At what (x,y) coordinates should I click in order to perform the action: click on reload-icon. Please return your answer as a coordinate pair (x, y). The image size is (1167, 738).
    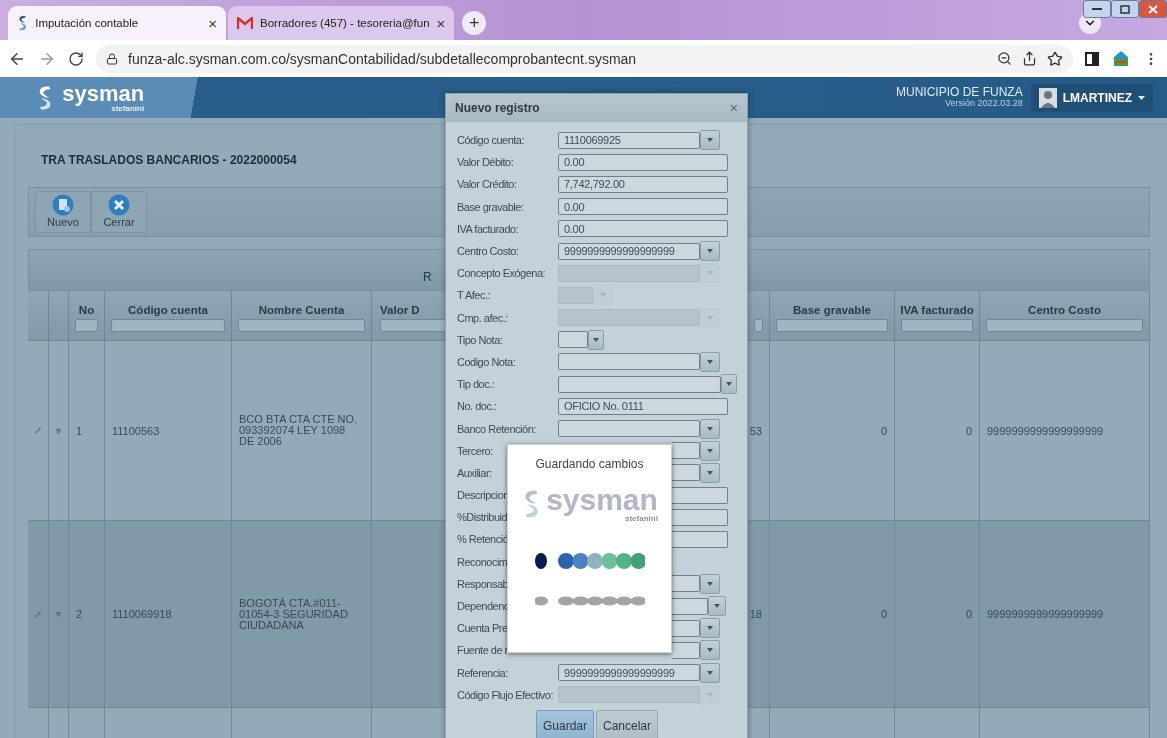
    Looking at the image, I should click on (76, 58).